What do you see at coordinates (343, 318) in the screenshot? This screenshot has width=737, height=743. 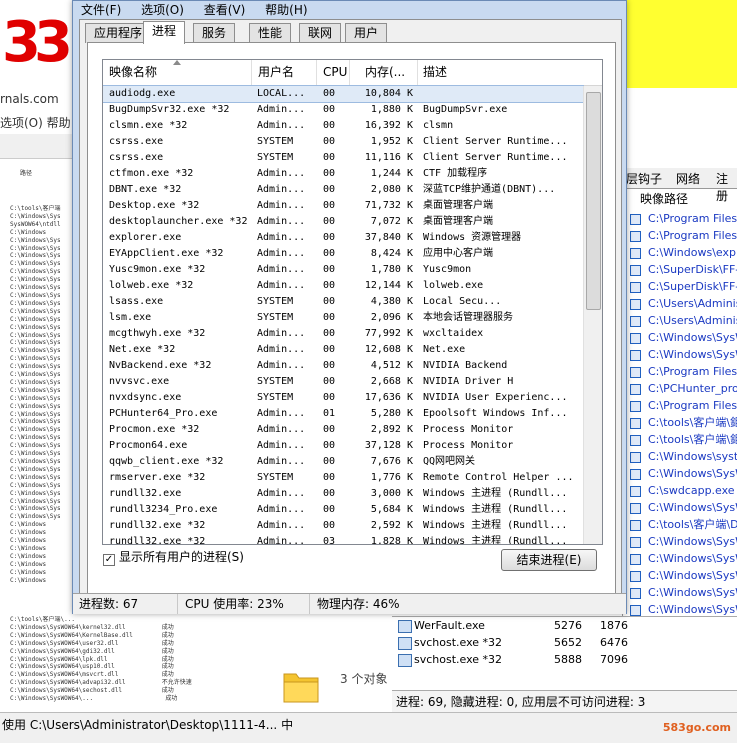 I see `table-row: lsm.exe SYSTEM 00 2,096 K 本地会话管理器服务` at bounding box center [343, 318].